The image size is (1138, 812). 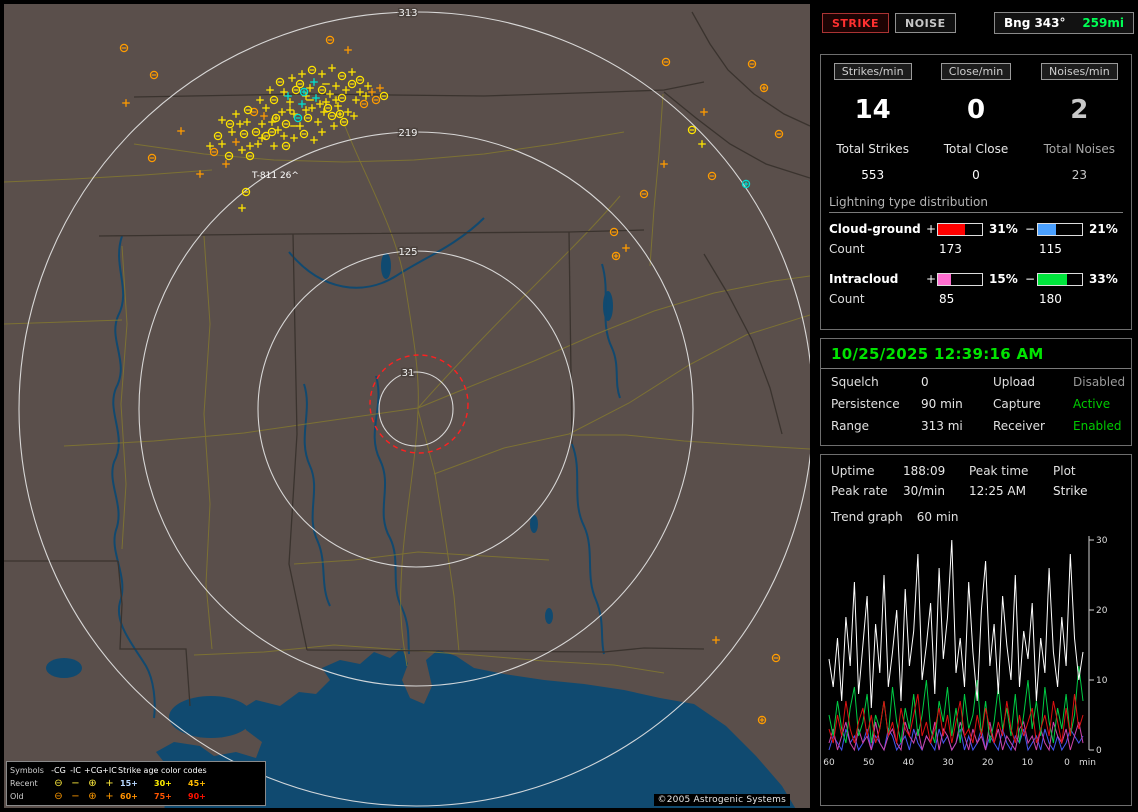 I want to click on legend-col-pos-cg: +CG, so click(x=93, y=770).